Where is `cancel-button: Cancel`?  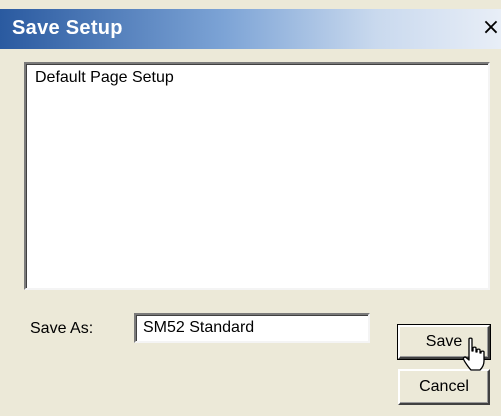 cancel-button: Cancel is located at coordinates (444, 387).